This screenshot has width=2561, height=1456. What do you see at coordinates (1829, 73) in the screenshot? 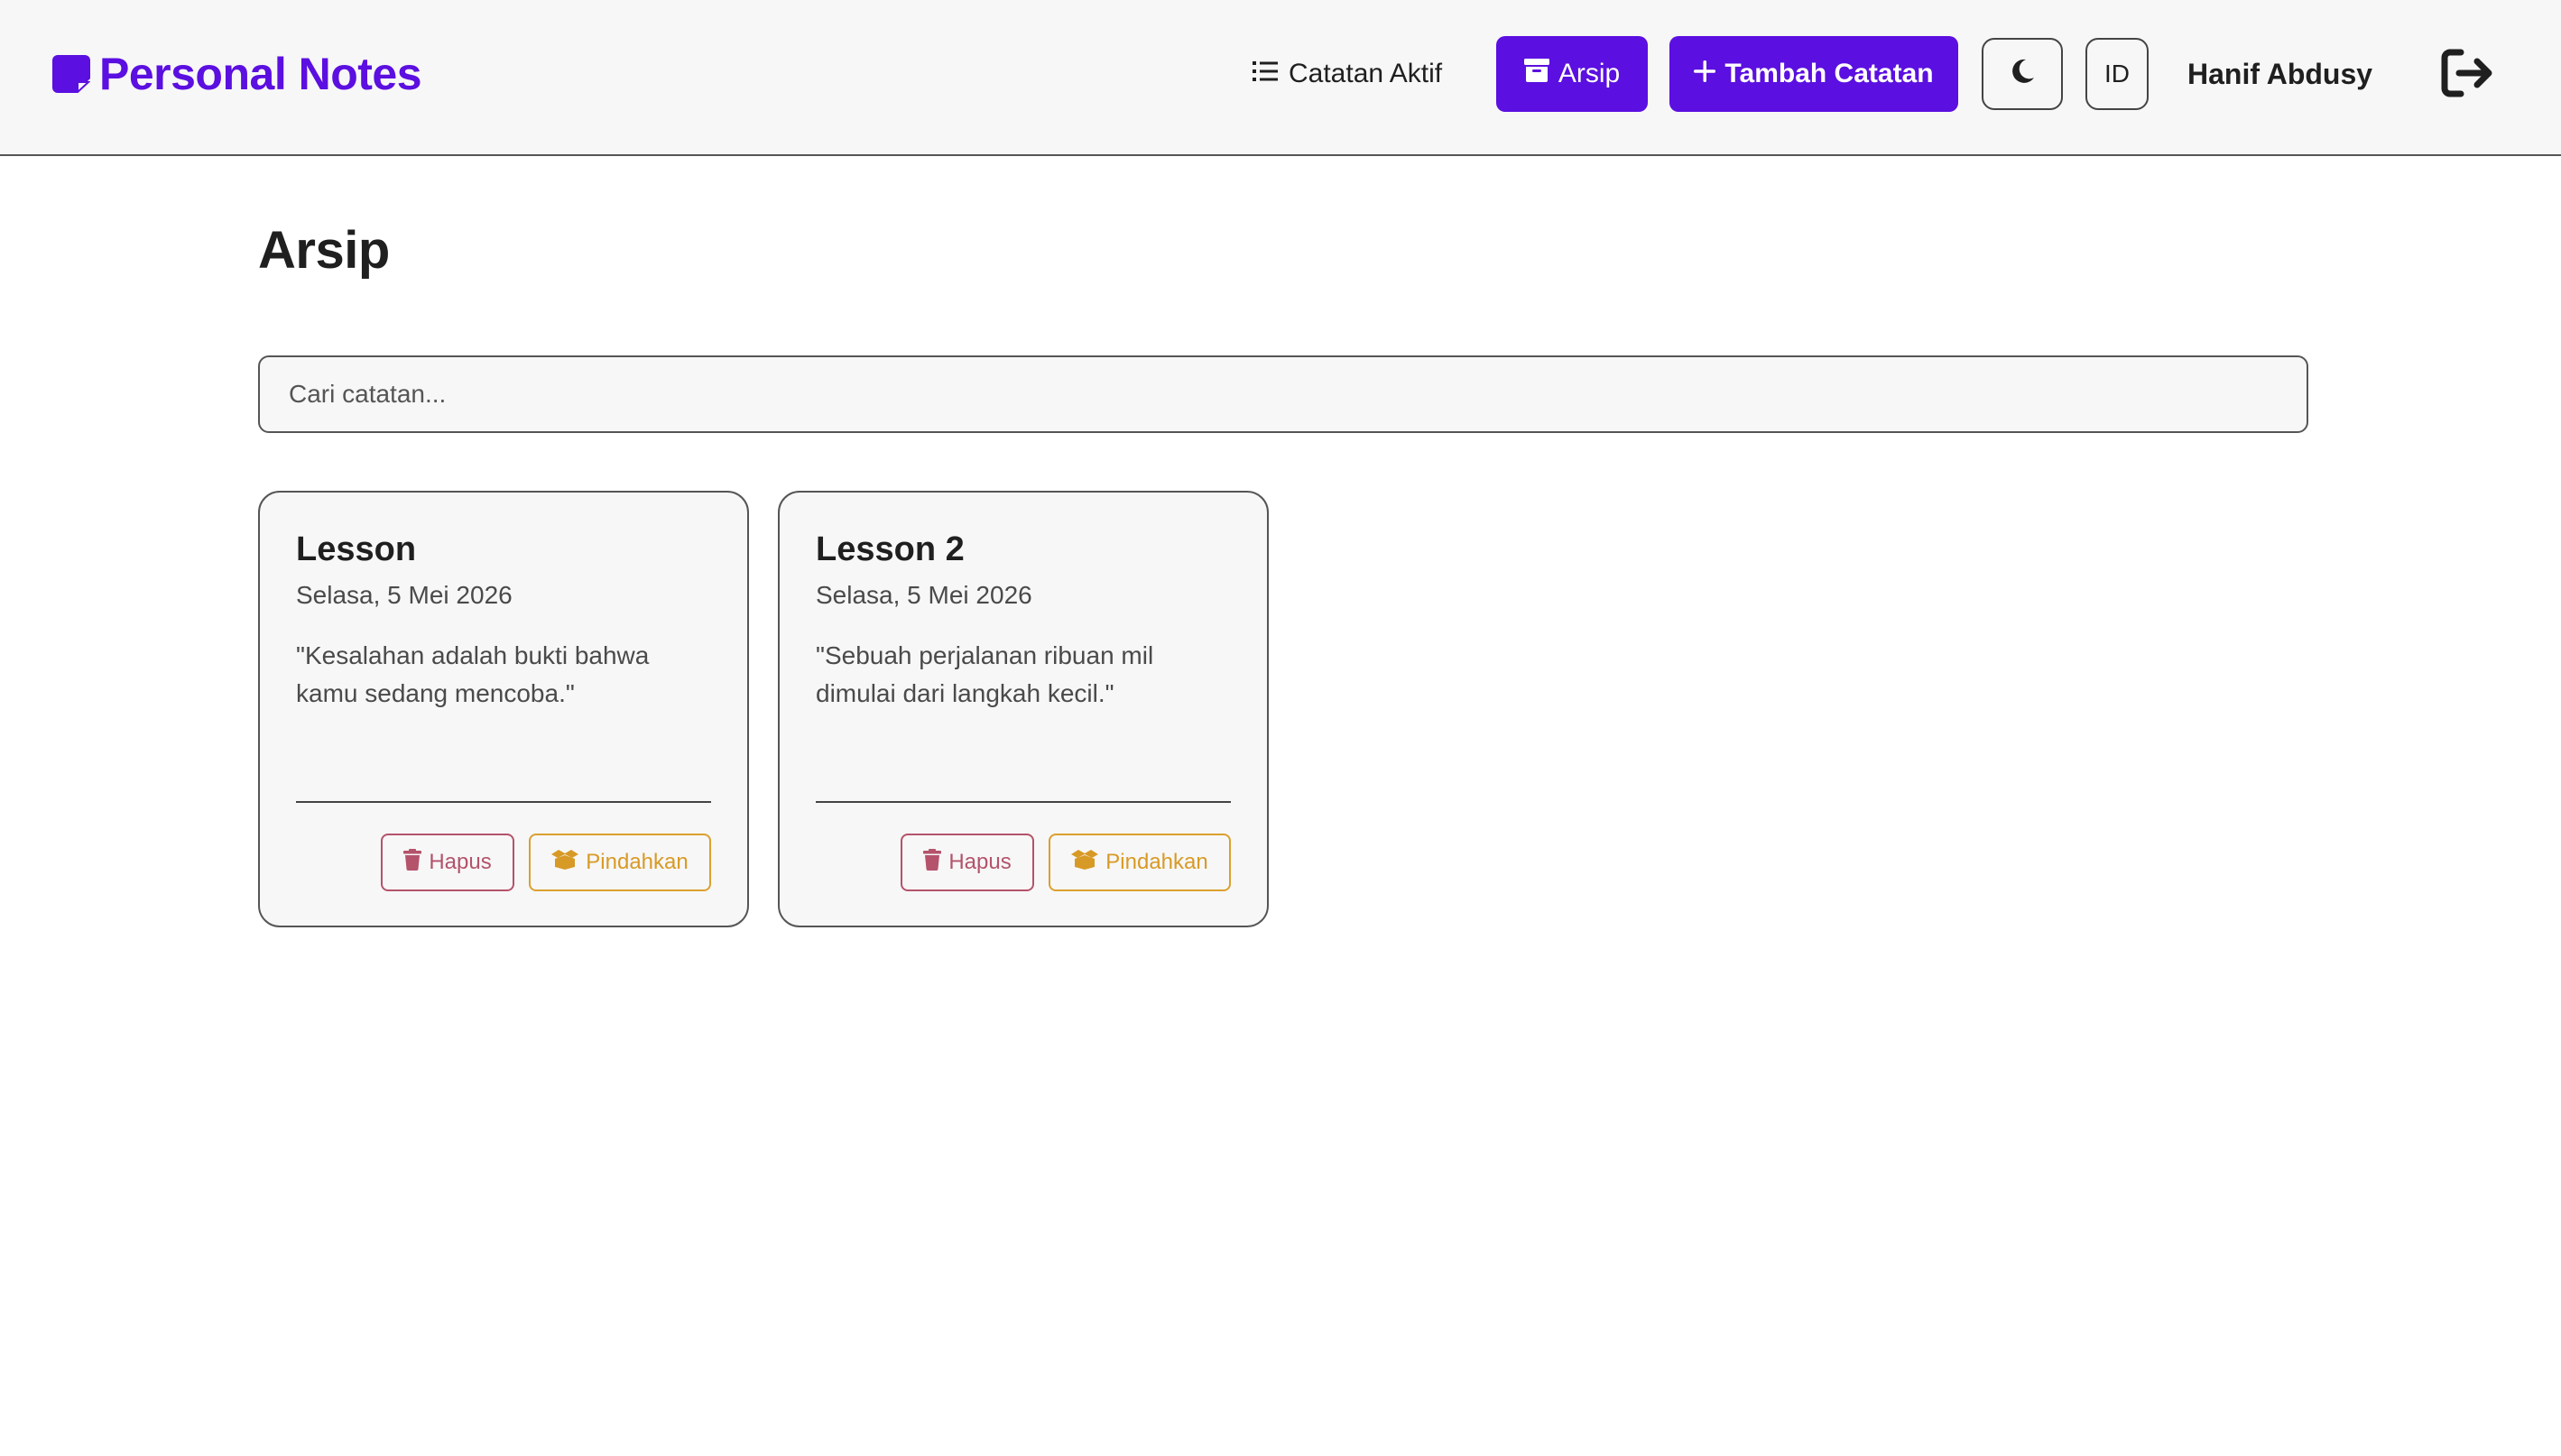
I see `add-note-button-label: Tambah Catatan` at bounding box center [1829, 73].